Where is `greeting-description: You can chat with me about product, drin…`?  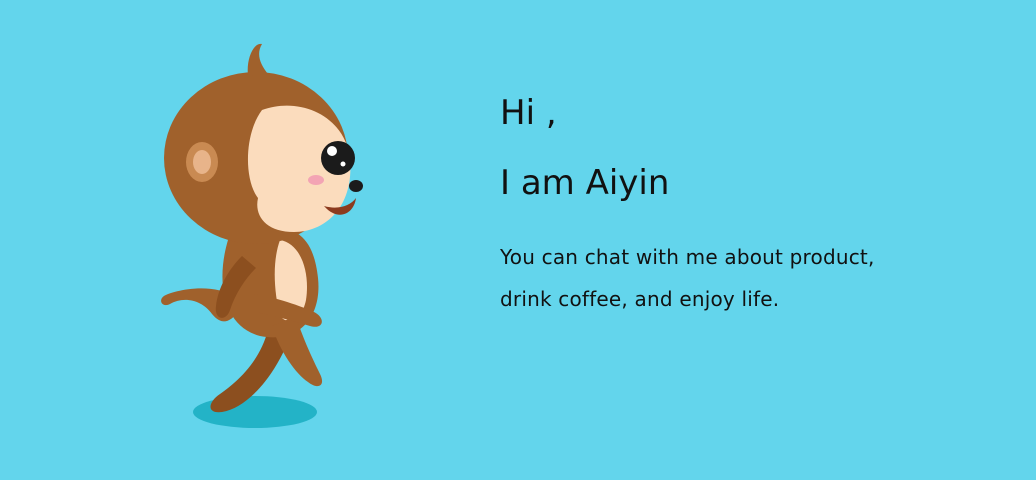
greeting-description: You can chat with me about product, drin… is located at coordinates (750, 278).